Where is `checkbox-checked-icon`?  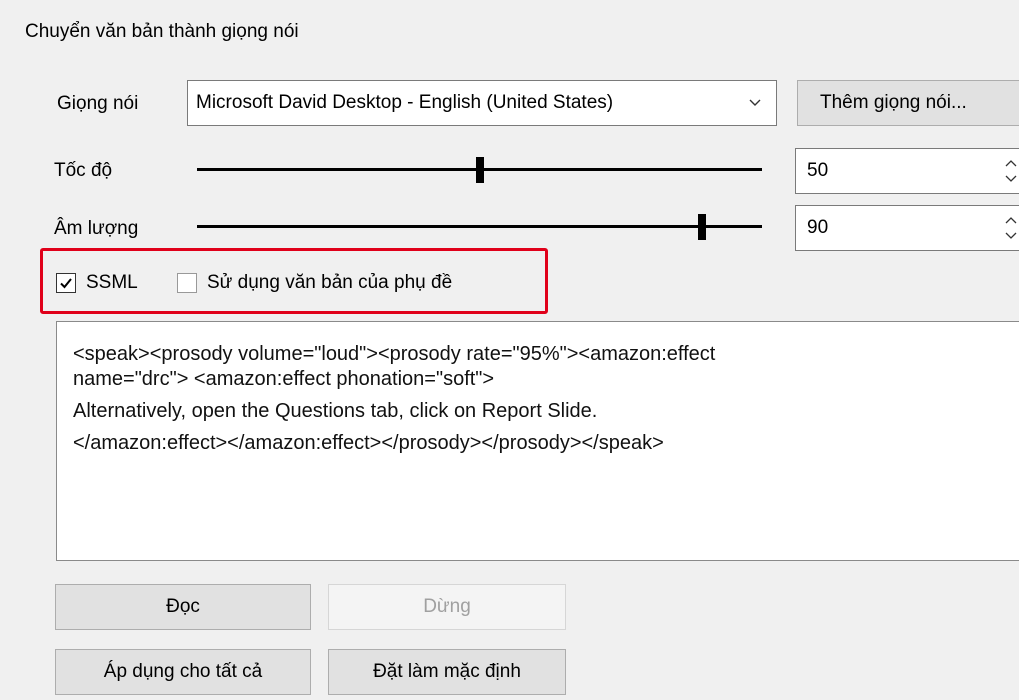
checkbox-checked-icon is located at coordinates (66, 283).